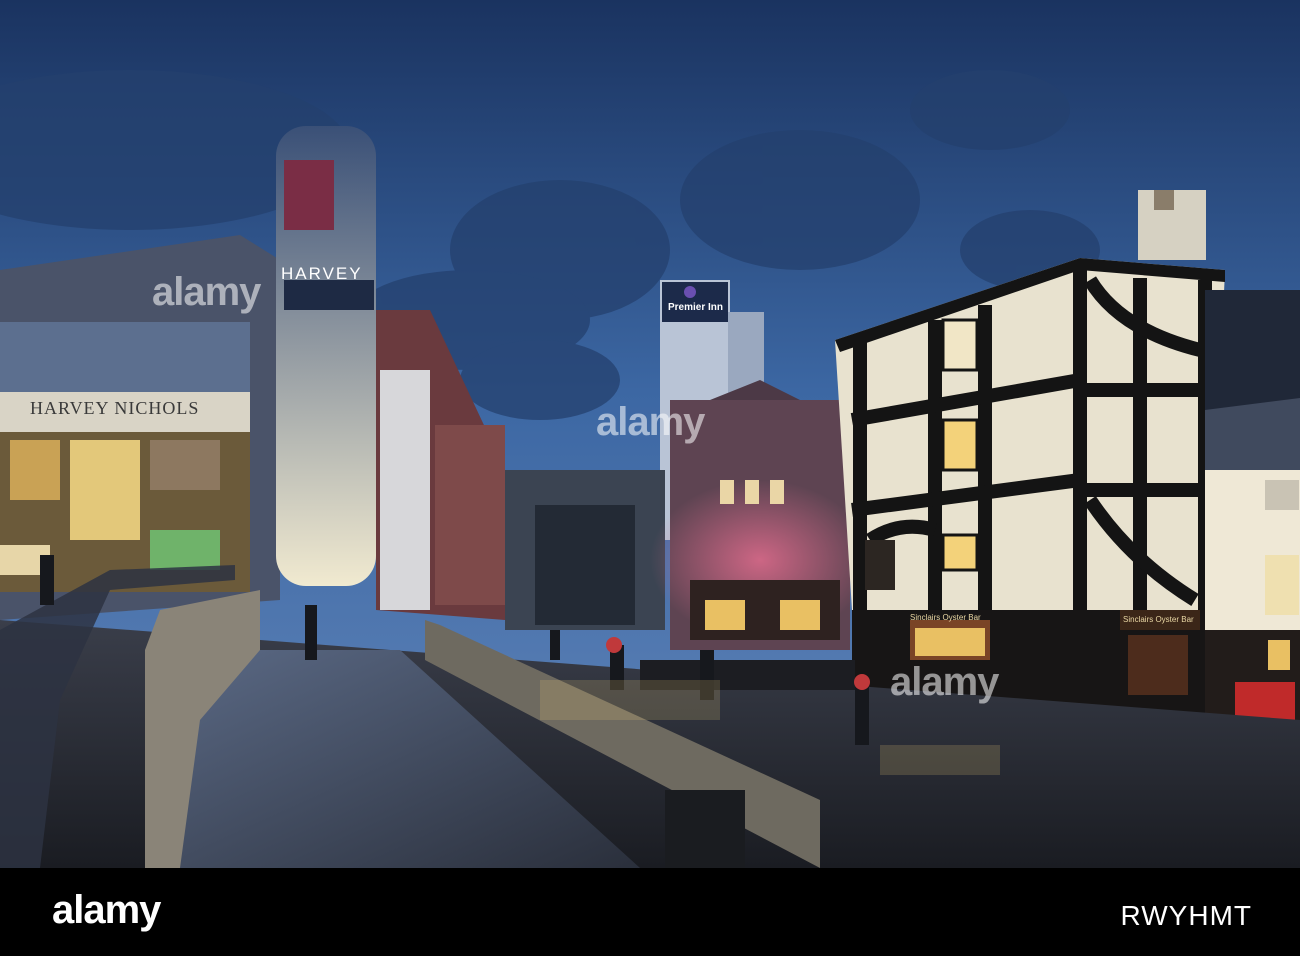  I want to click on distant-building, so click(585, 565).